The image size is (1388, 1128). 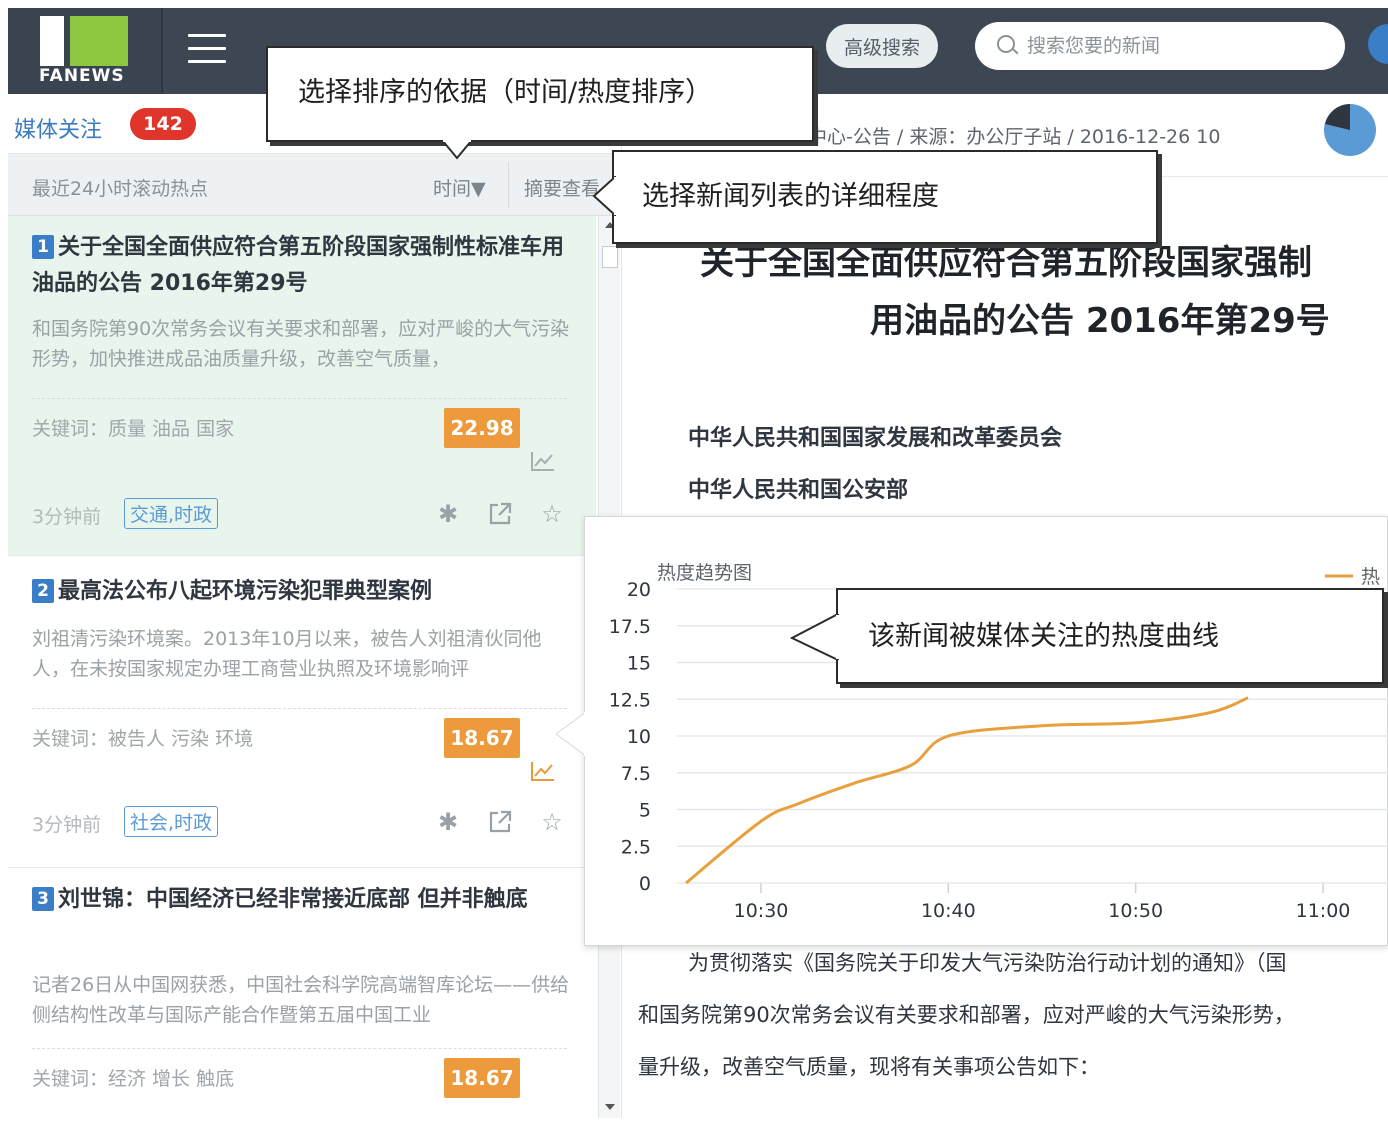 I want to click on heat-score-badge: 22.98, so click(x=482, y=428).